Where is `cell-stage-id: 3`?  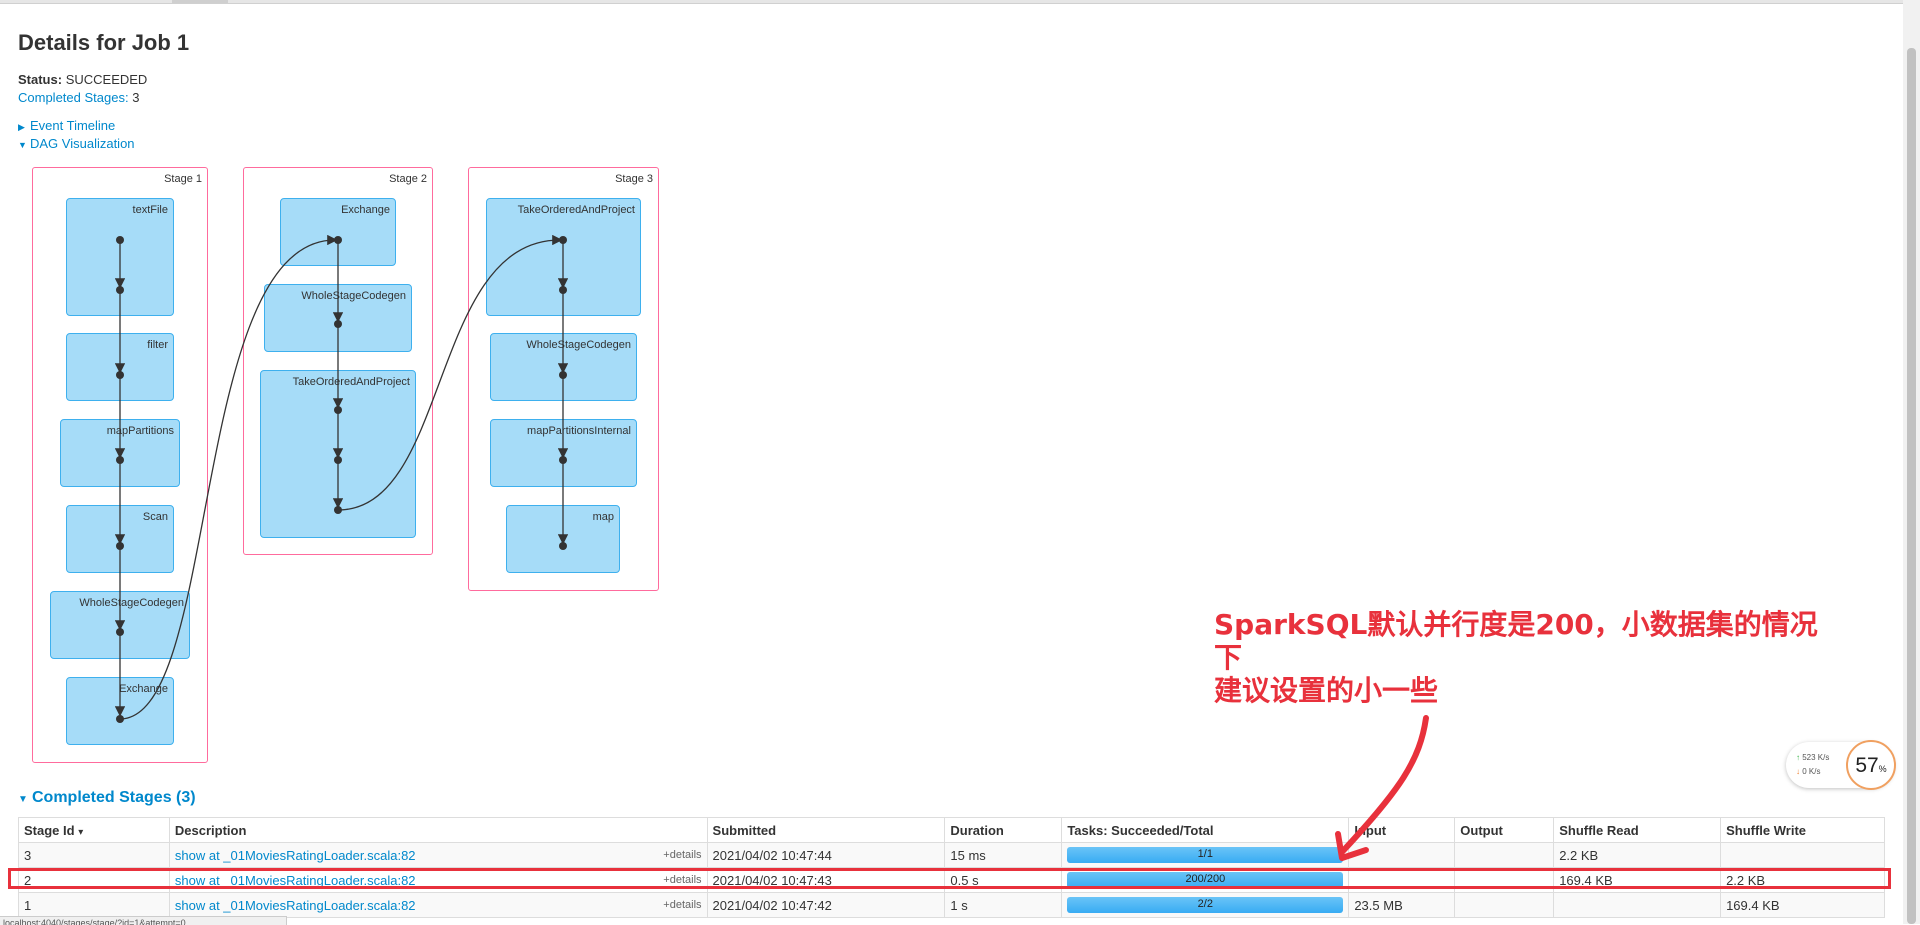 cell-stage-id: 3 is located at coordinates (94, 855).